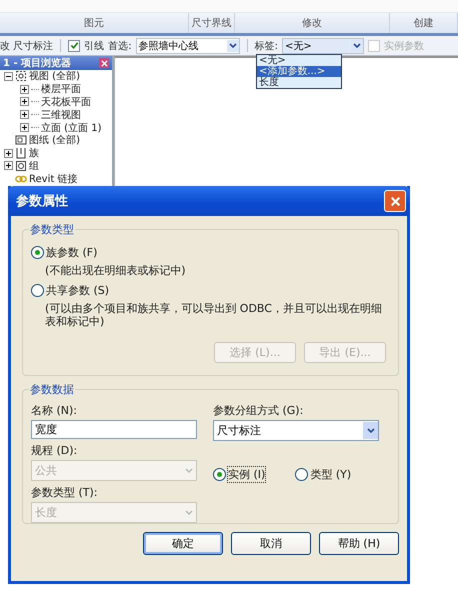  What do you see at coordinates (52, 229) in the screenshot?
I see `group-legend: 参数类型` at bounding box center [52, 229].